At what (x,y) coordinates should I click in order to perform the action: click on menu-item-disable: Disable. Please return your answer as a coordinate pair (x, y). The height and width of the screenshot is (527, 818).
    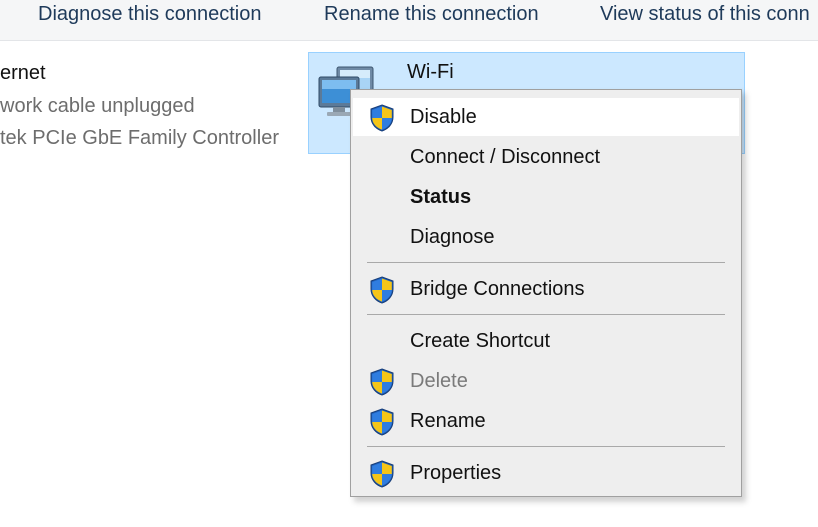
    Looking at the image, I should click on (546, 117).